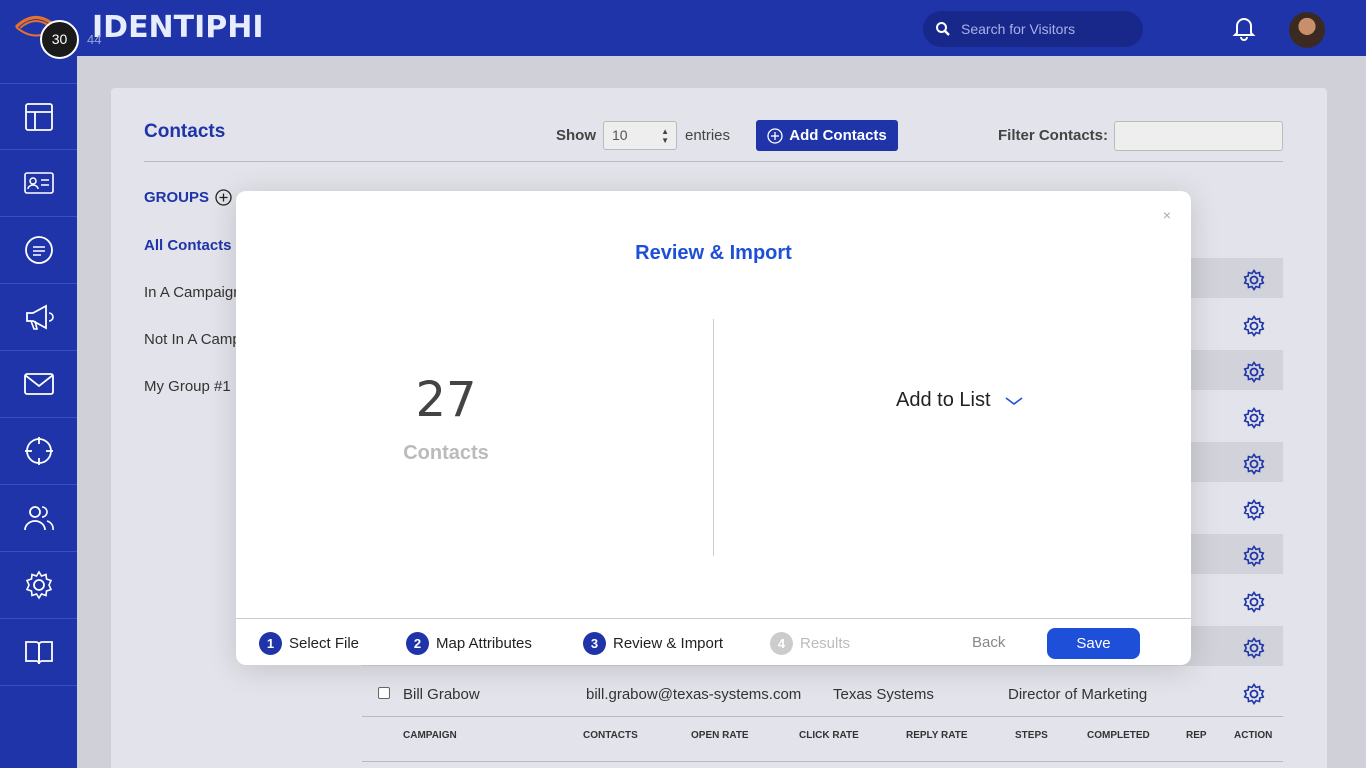 This screenshot has width=1366, height=768. What do you see at coordinates (594, 643) in the screenshot?
I see `step-number: 3` at bounding box center [594, 643].